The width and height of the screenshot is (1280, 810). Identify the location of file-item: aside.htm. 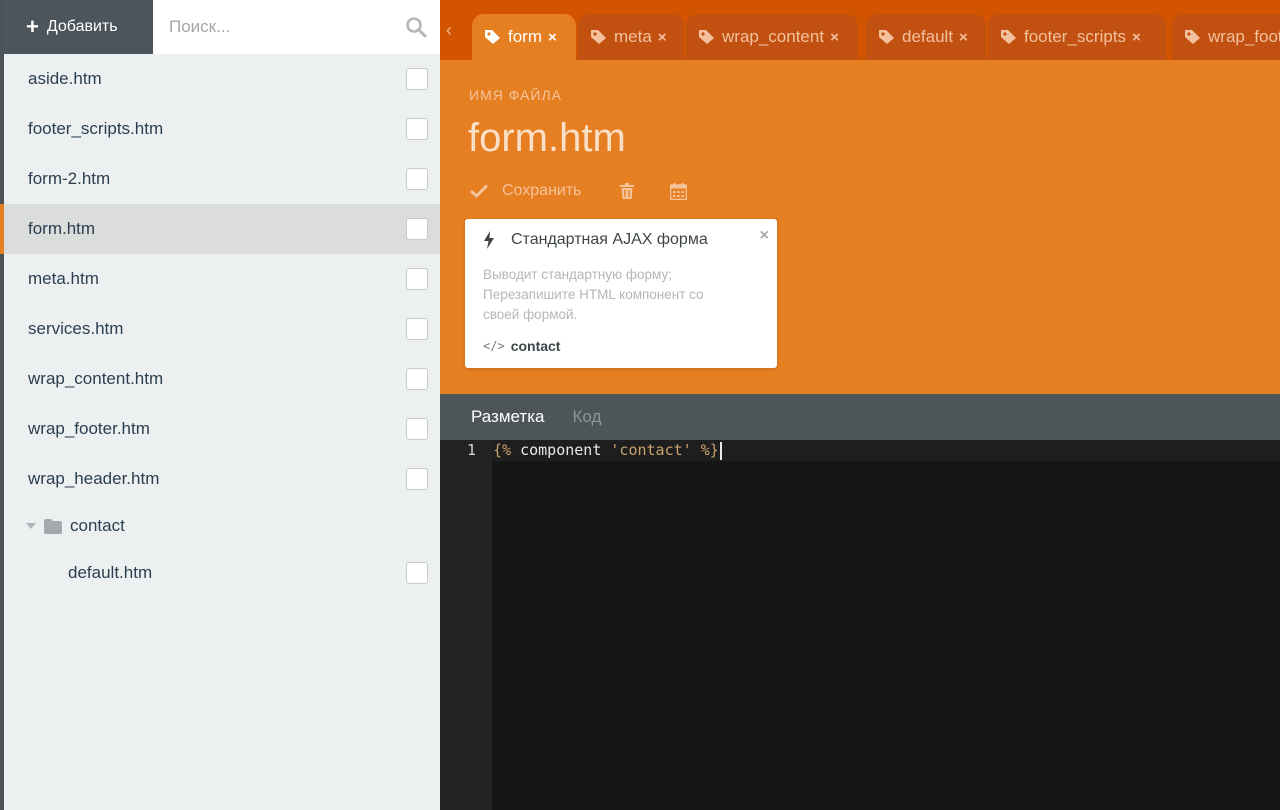
(222, 79).